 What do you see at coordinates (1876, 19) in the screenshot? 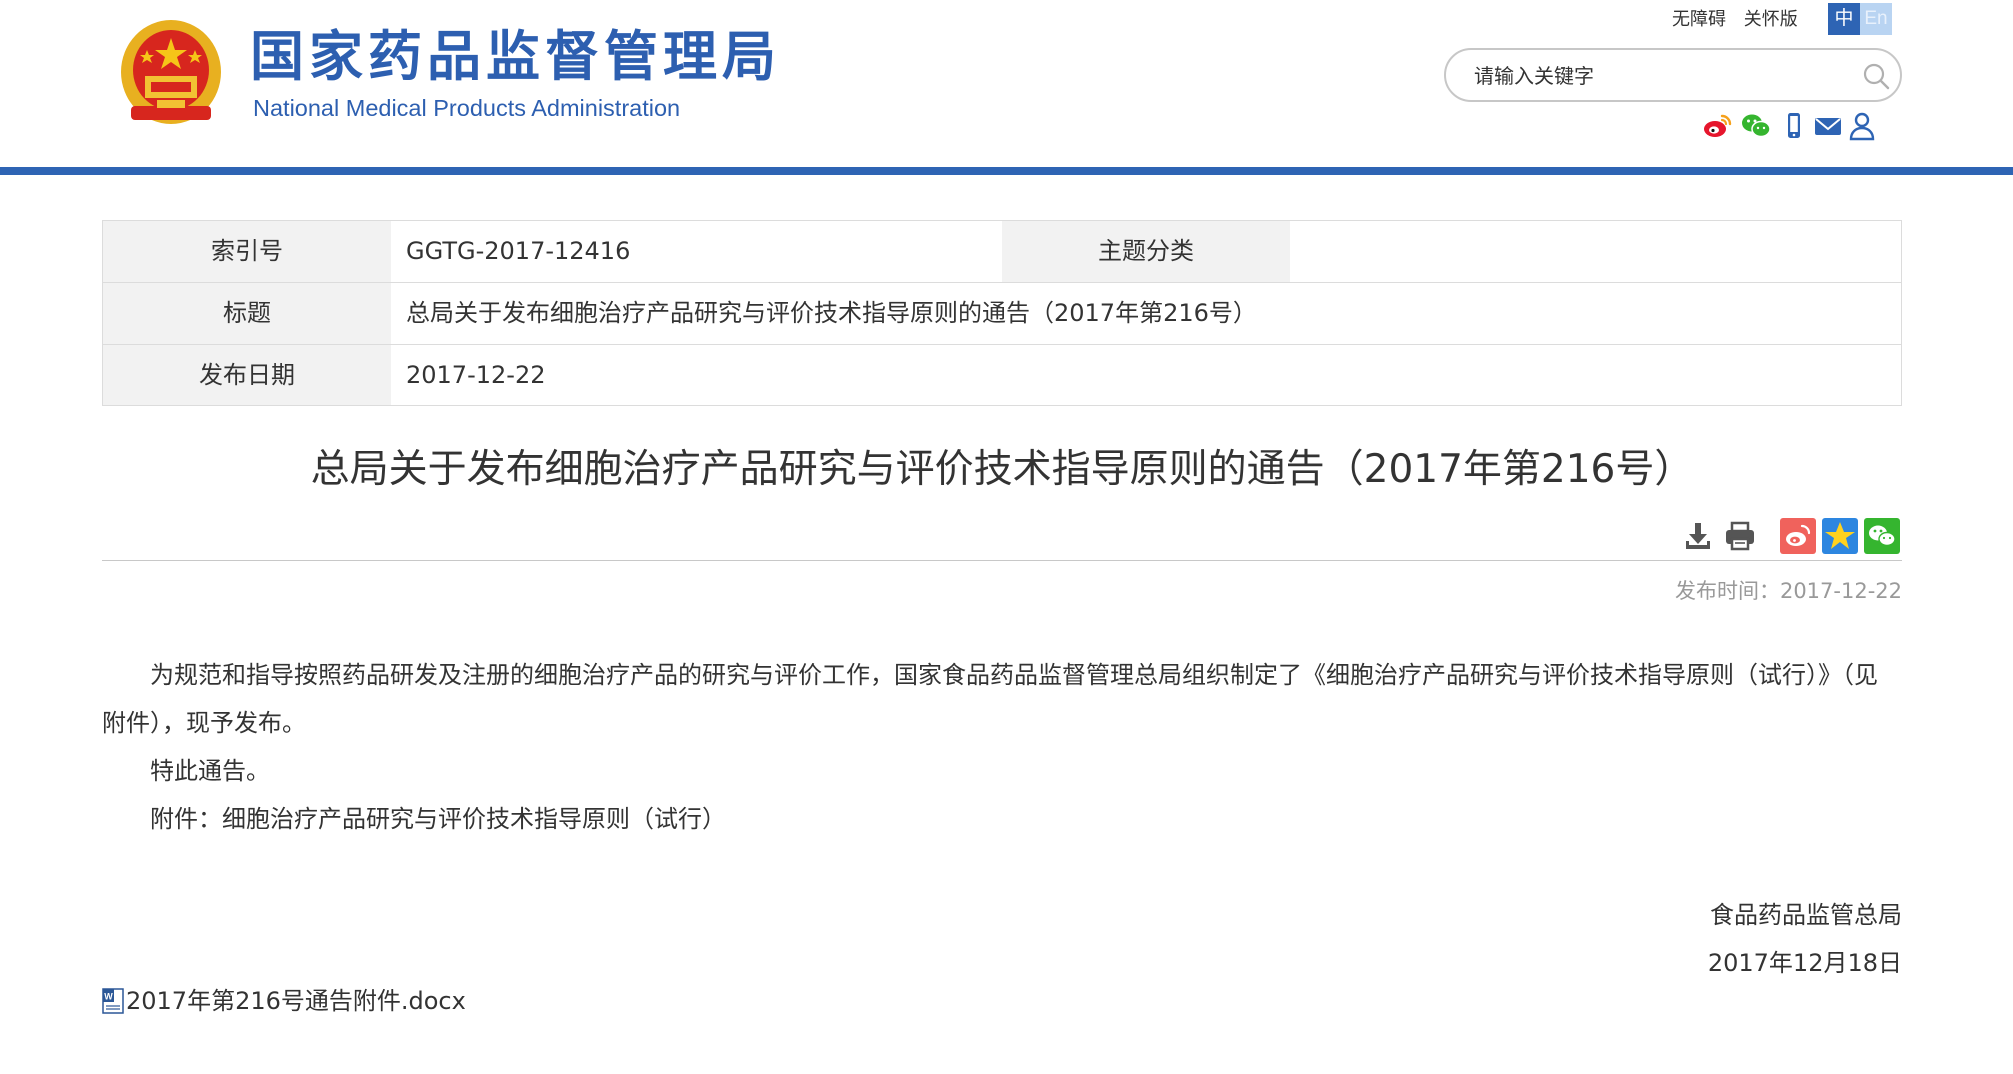
I see `lang-en-button: En` at bounding box center [1876, 19].